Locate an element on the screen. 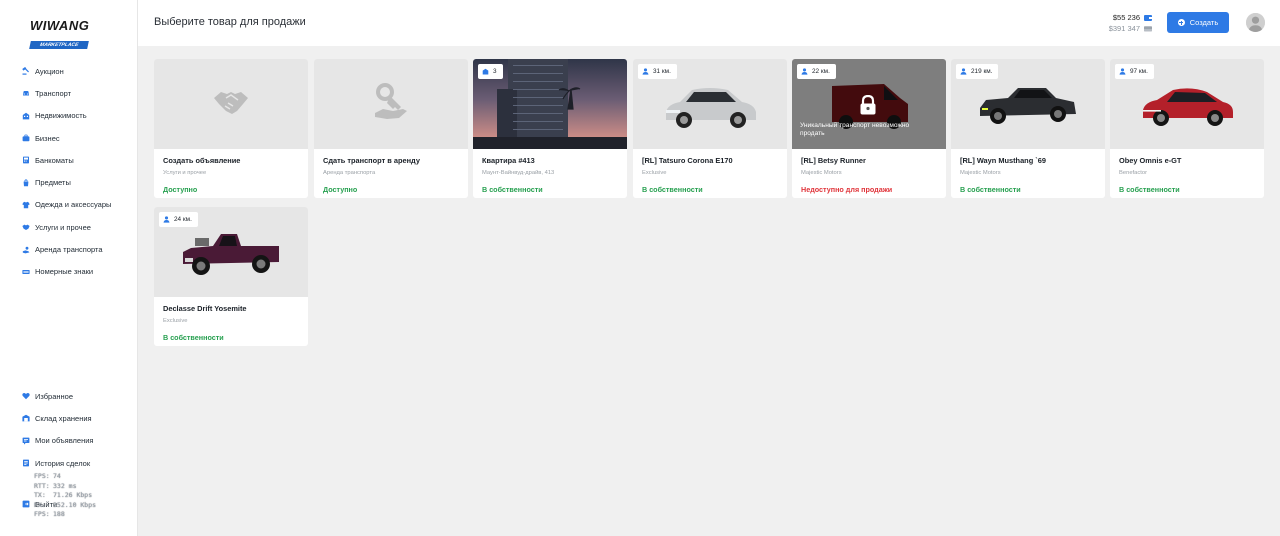 The image size is (1280, 536). card-status: Недоступно для продажи is located at coordinates (847, 189).